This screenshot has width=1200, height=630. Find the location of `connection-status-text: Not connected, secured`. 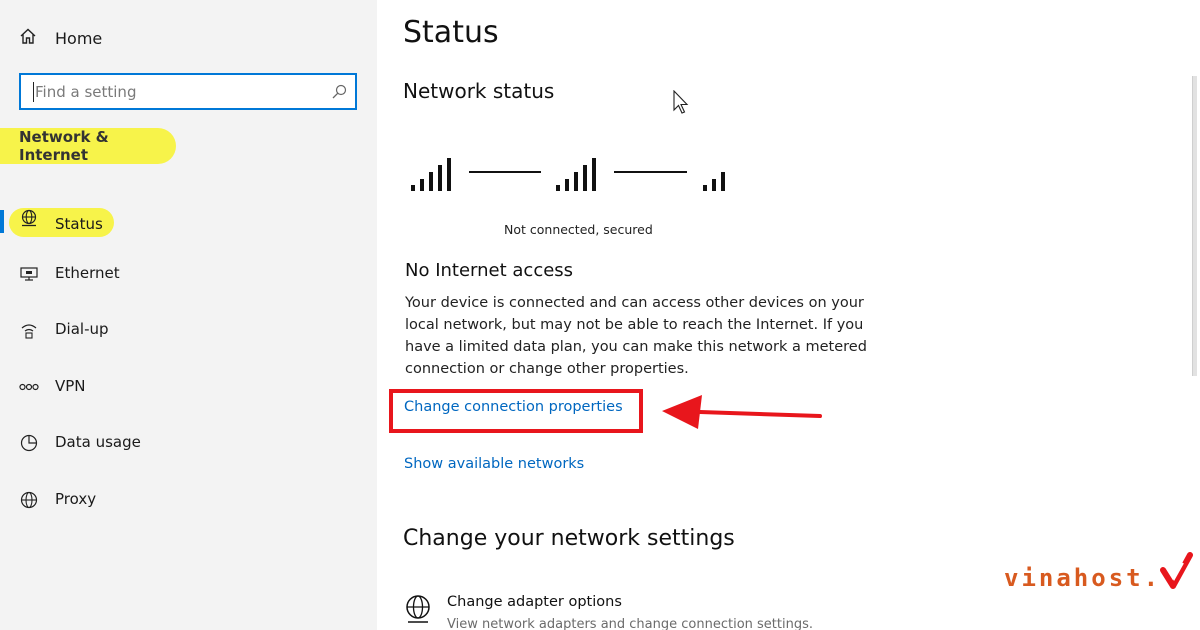

connection-status-text: Not connected, secured is located at coordinates (578, 229).